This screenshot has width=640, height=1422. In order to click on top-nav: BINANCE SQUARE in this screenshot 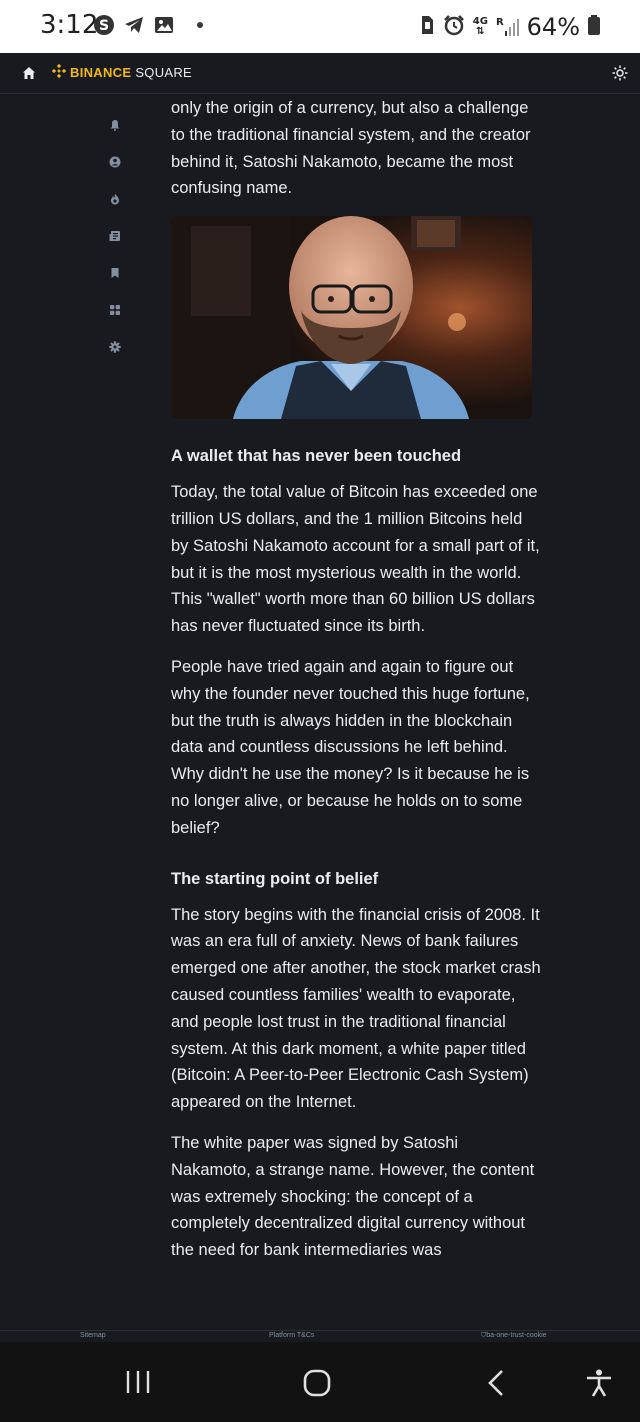, I will do `click(320, 73)`.